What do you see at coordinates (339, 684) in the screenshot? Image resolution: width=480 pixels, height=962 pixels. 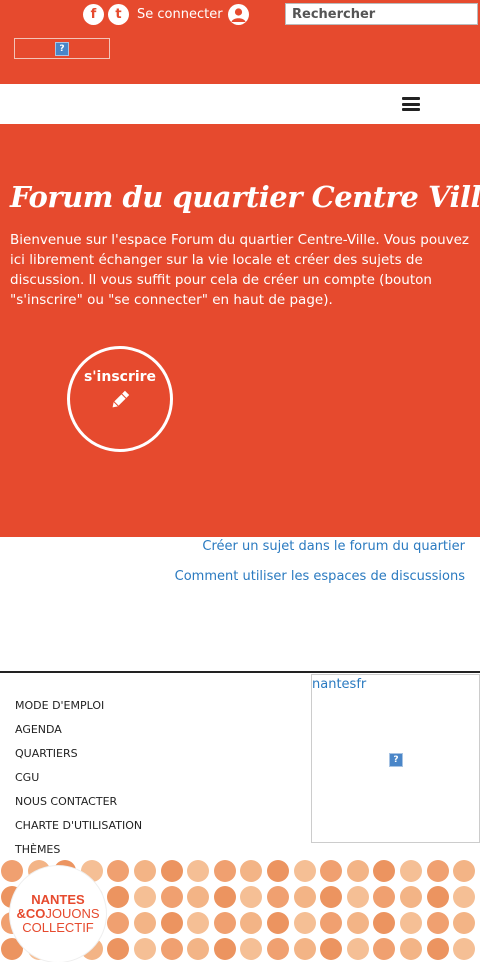 I see `twitter-handle: nantesfr` at bounding box center [339, 684].